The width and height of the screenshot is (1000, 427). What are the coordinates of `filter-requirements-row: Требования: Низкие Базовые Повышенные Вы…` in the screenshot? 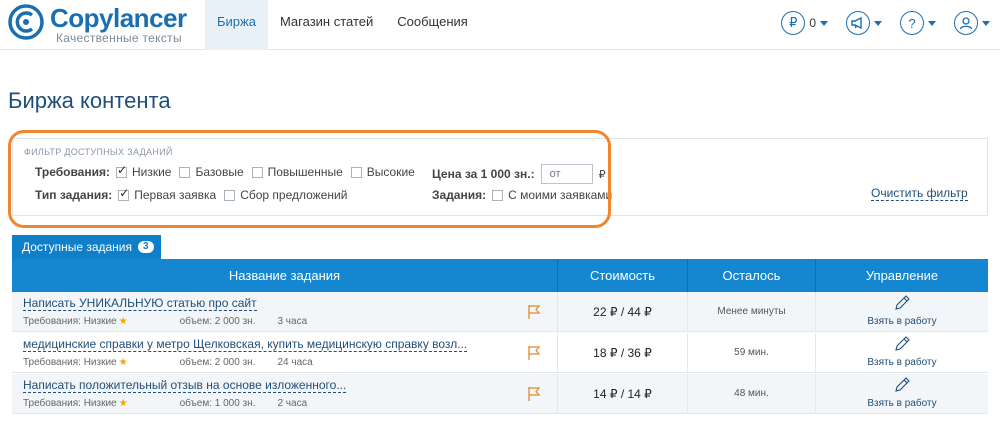 It's located at (229, 171).